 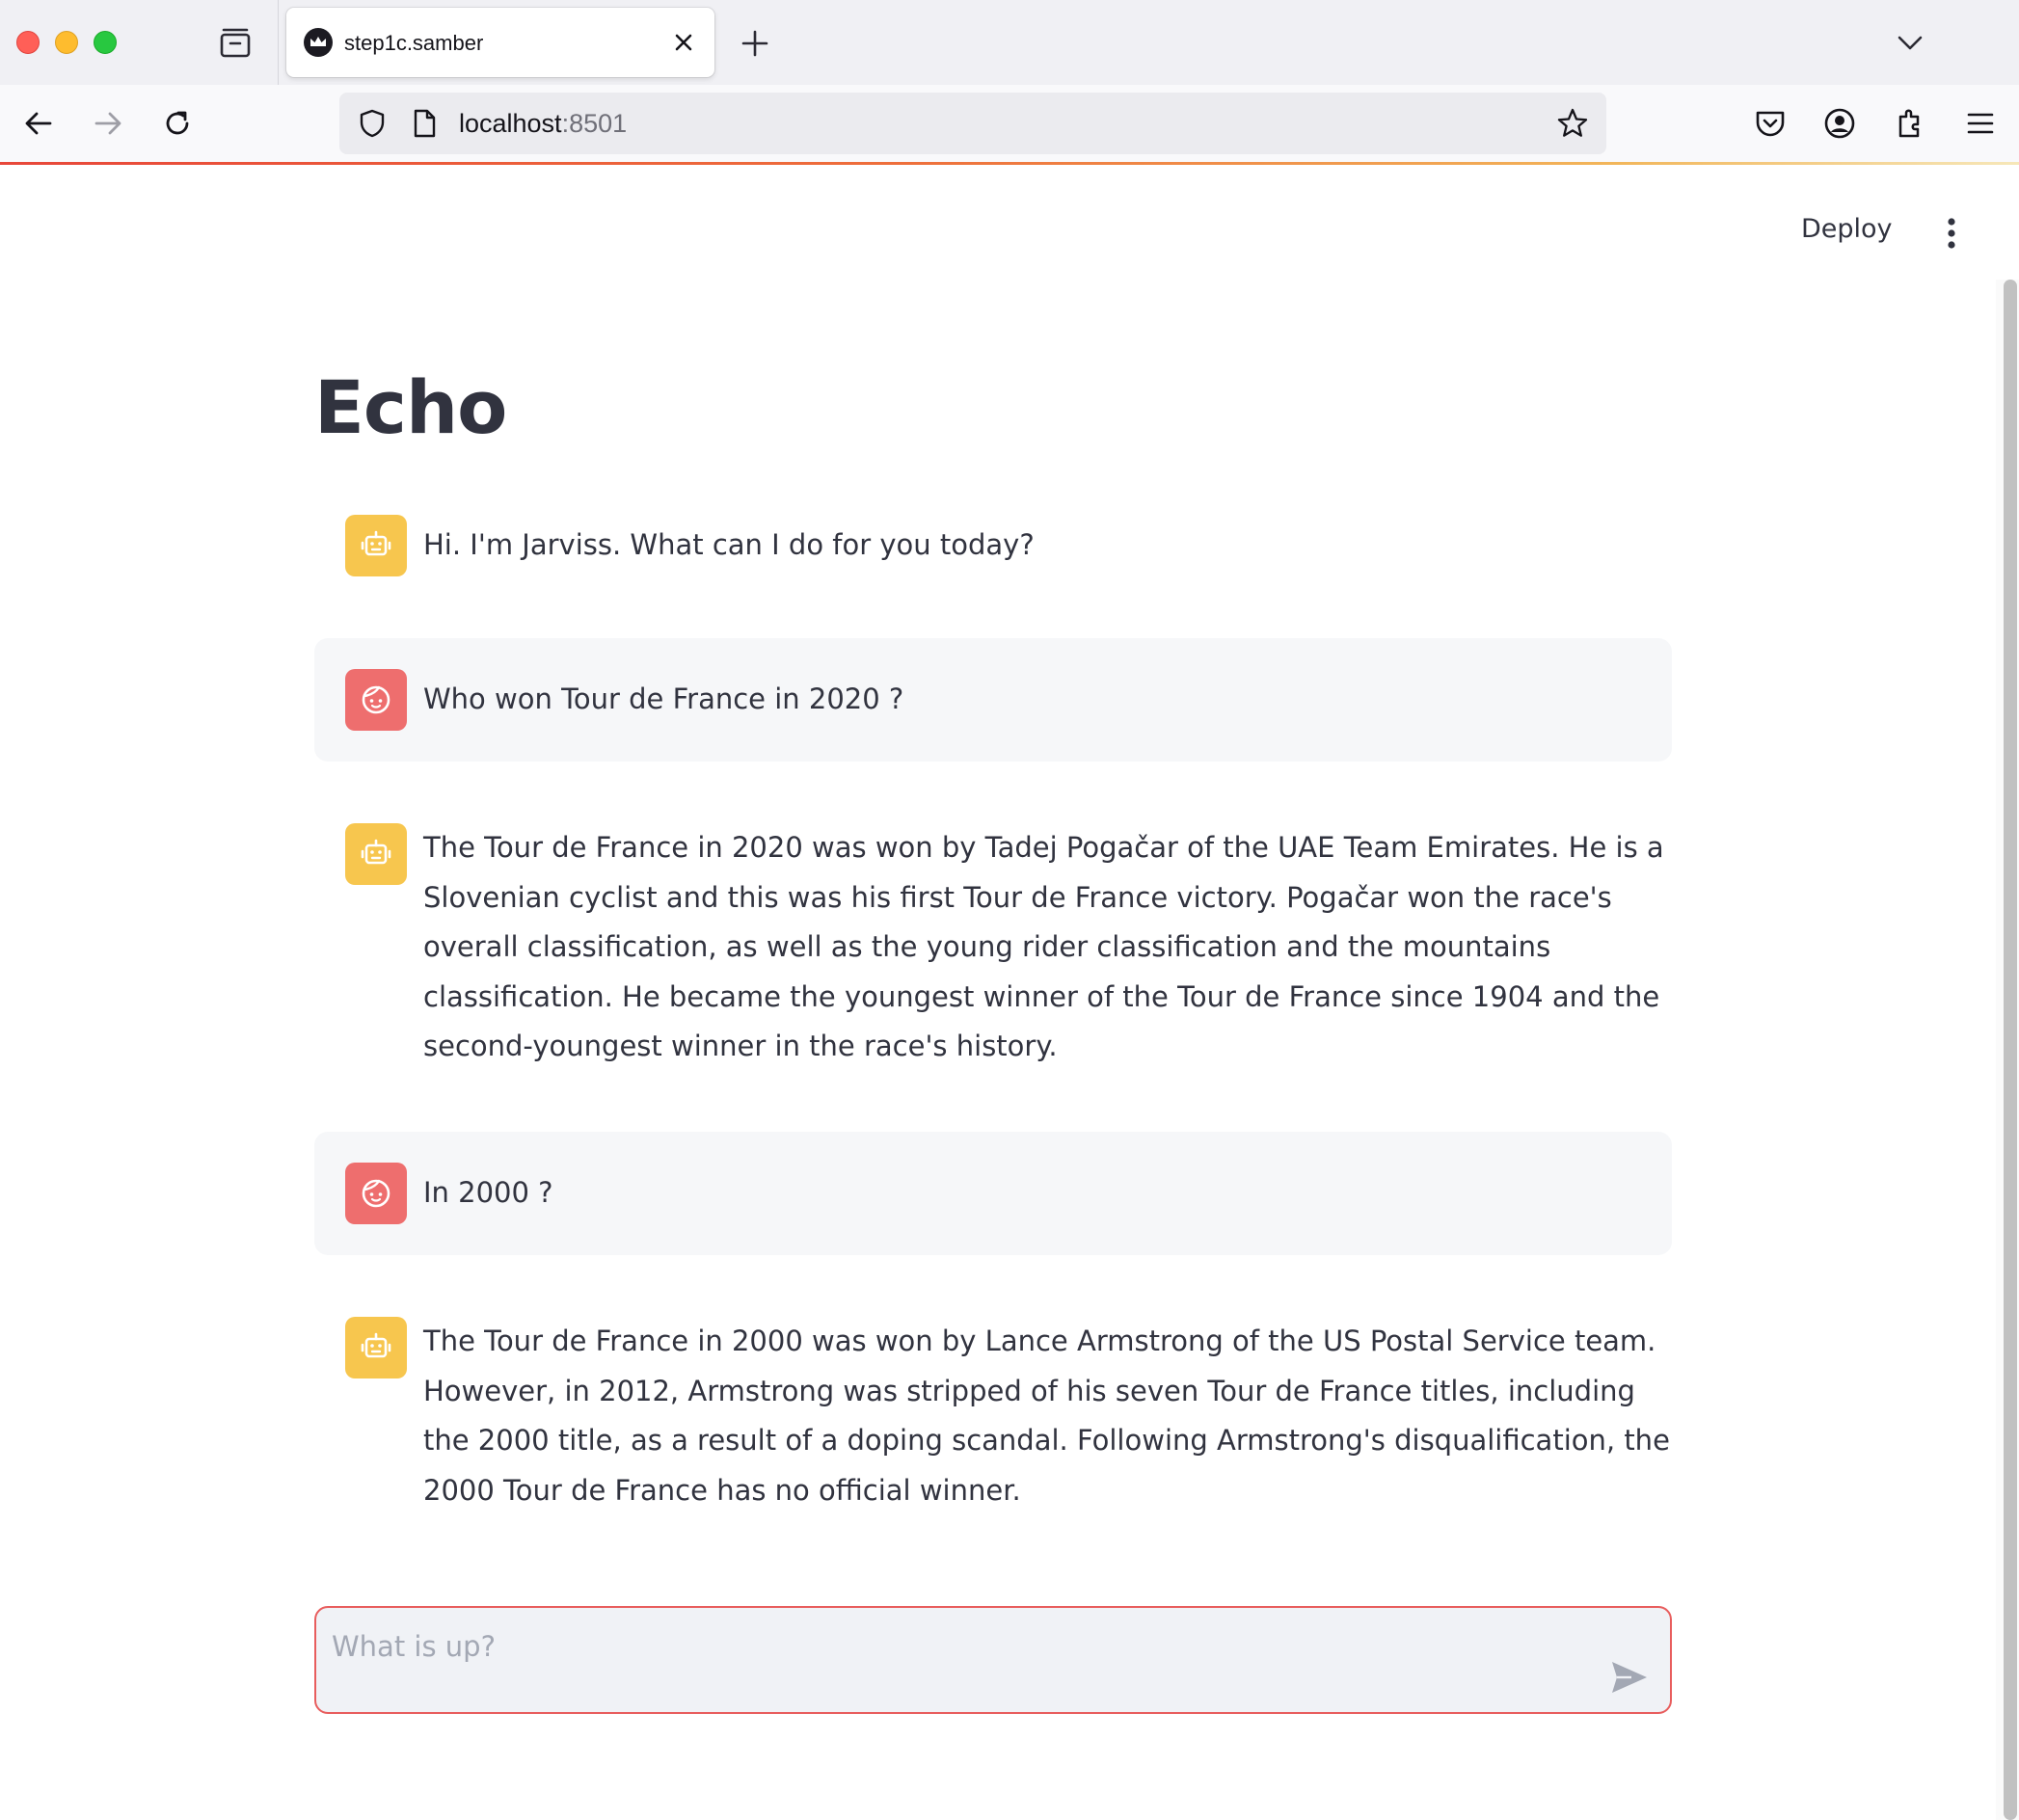 I want to click on pocket-icon, so click(x=1770, y=124).